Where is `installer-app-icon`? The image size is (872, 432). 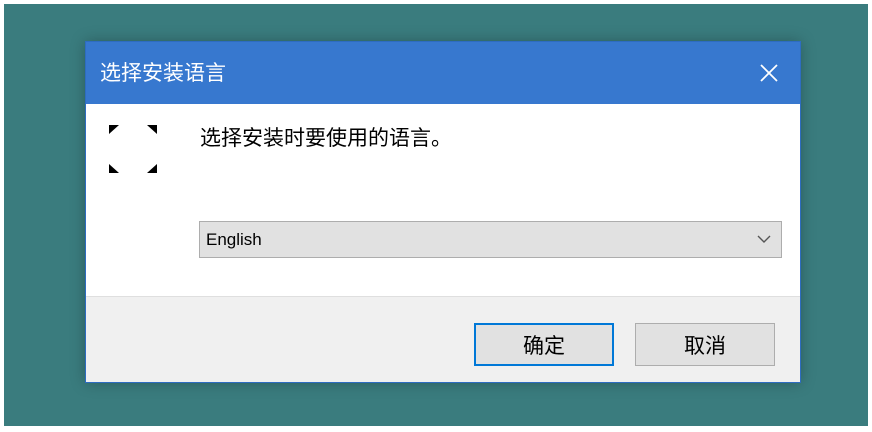 installer-app-icon is located at coordinates (133, 149).